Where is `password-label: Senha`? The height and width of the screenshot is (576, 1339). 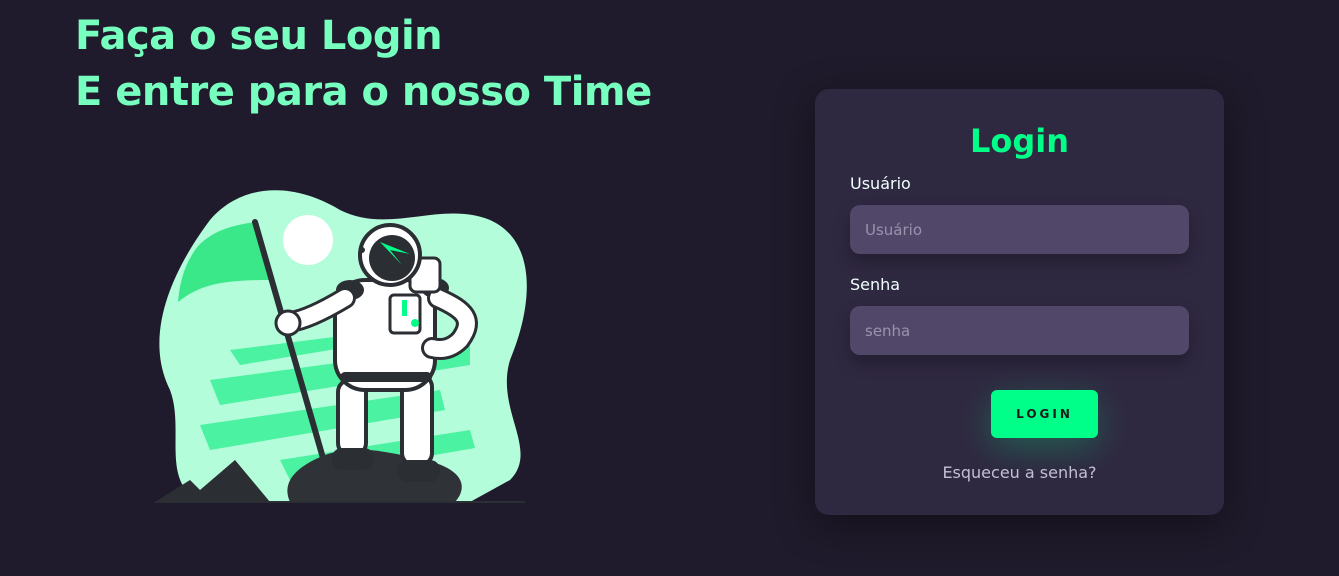
password-label: Senha is located at coordinates (875, 284).